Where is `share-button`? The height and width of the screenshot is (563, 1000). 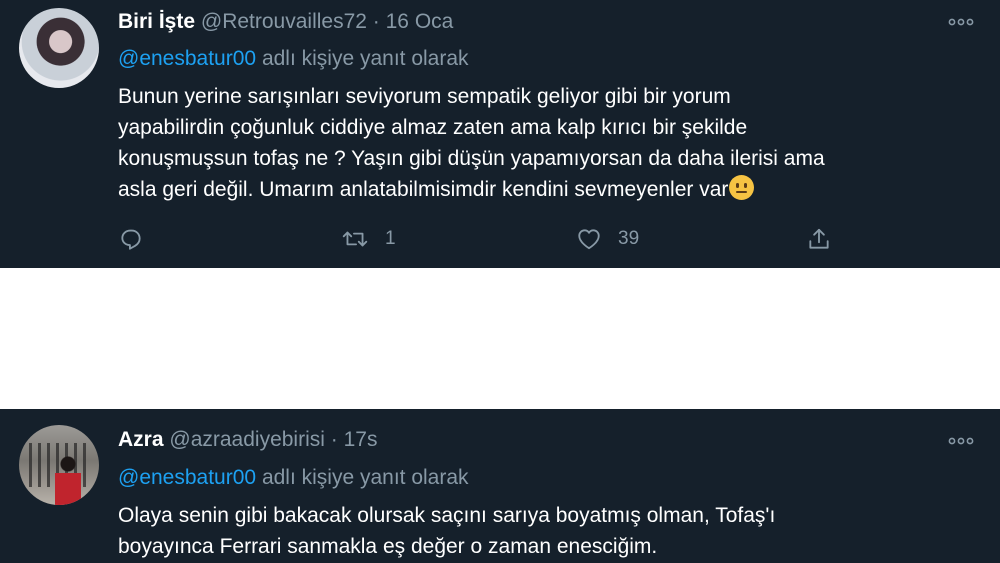 share-button is located at coordinates (819, 239).